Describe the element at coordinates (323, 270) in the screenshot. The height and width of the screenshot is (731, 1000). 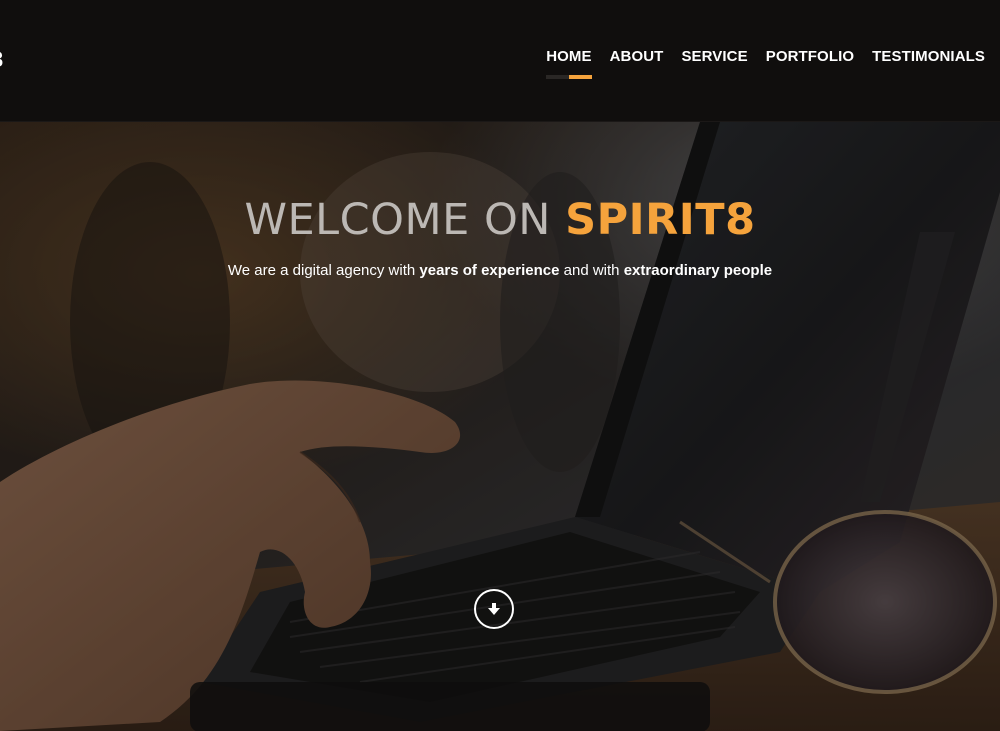
I see `hero-subtitle-part1: We are a digital agency with` at that location.